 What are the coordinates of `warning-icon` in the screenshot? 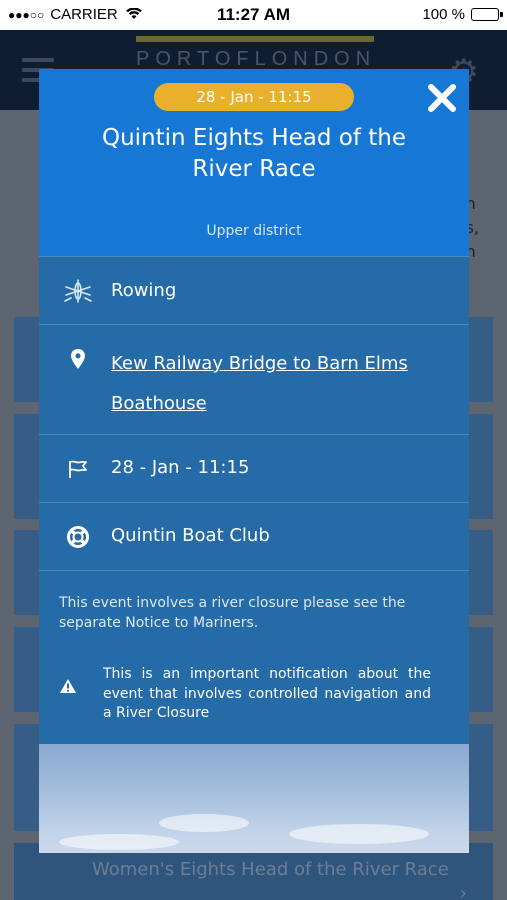 It's located at (68, 688).